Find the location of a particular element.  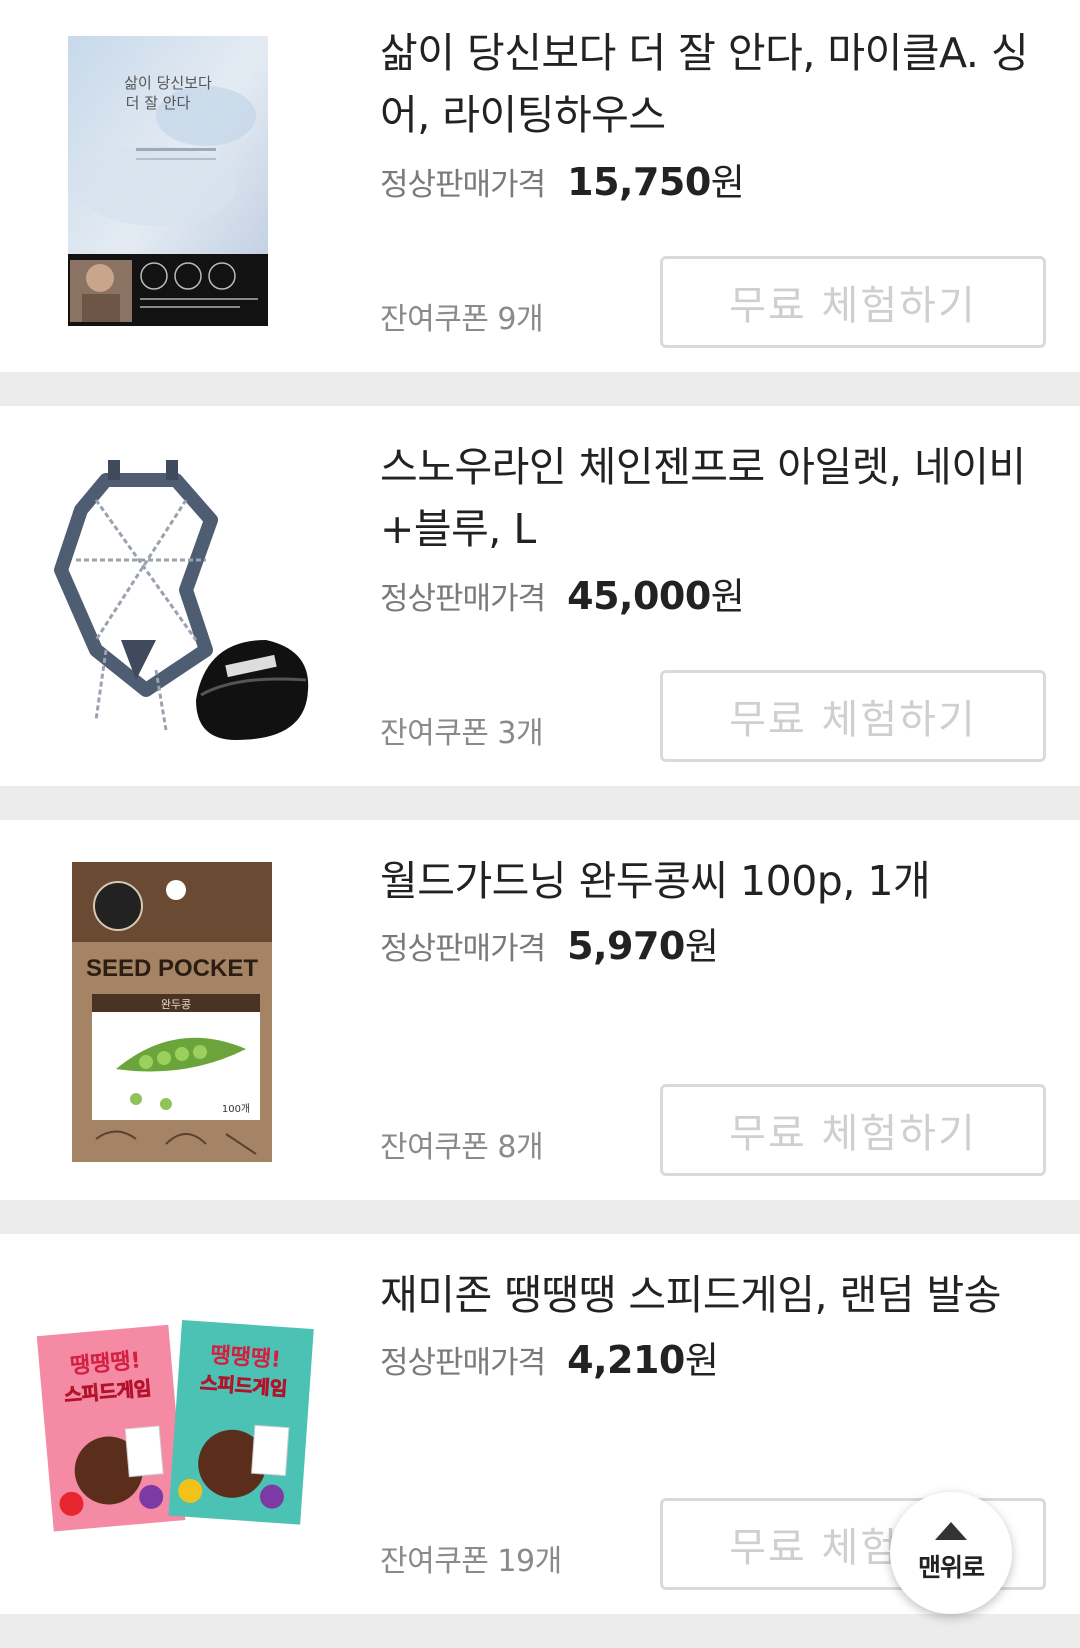

product-title: 재미존 땡땡땡 스피드게임, 랜덤 발송 is located at coordinates (710, 1295).